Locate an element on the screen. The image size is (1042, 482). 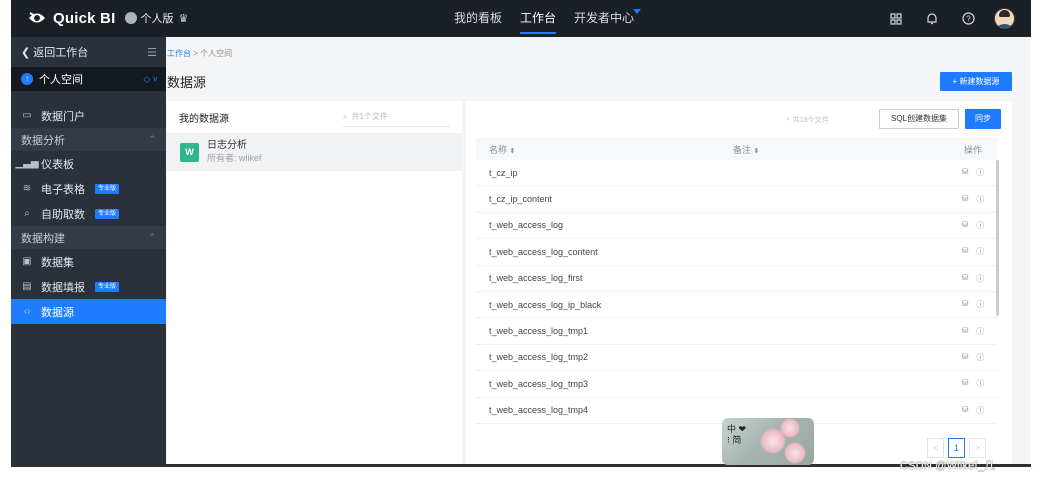
table-name: t_web_access_log_tmp1 is located at coordinates (539, 331).